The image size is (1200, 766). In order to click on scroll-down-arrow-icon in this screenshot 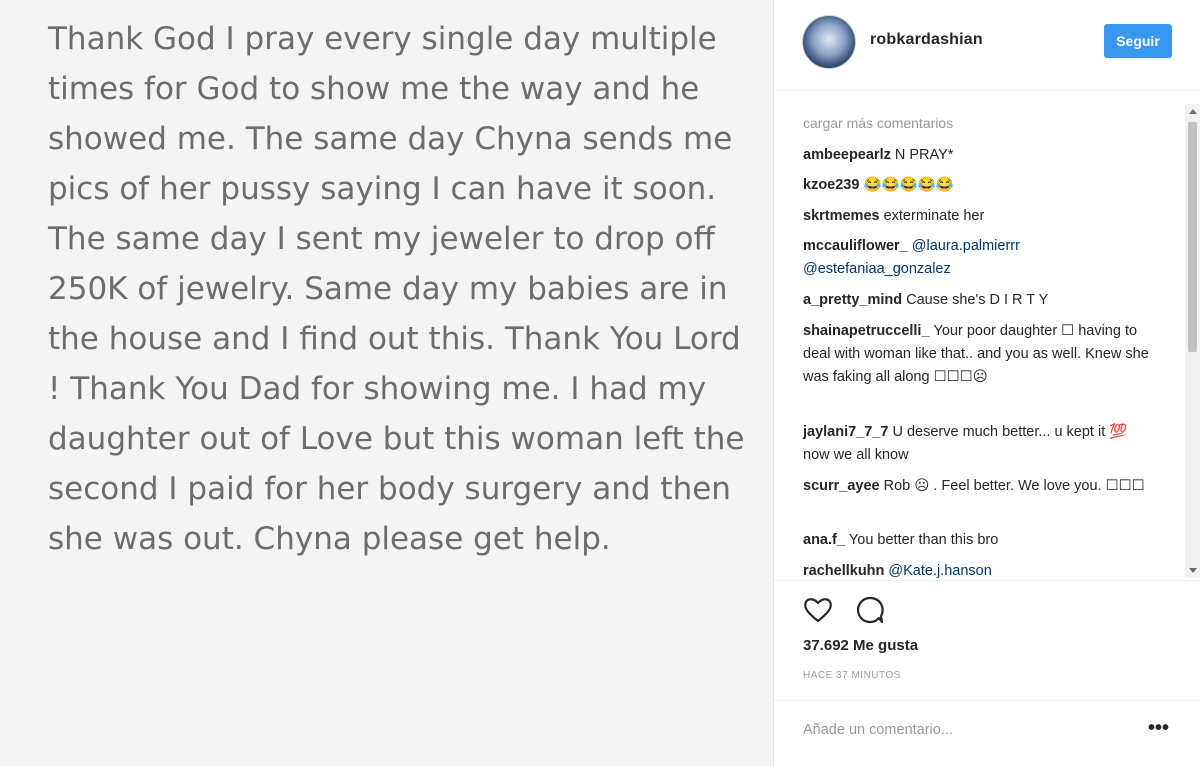, I will do `click(1193, 570)`.